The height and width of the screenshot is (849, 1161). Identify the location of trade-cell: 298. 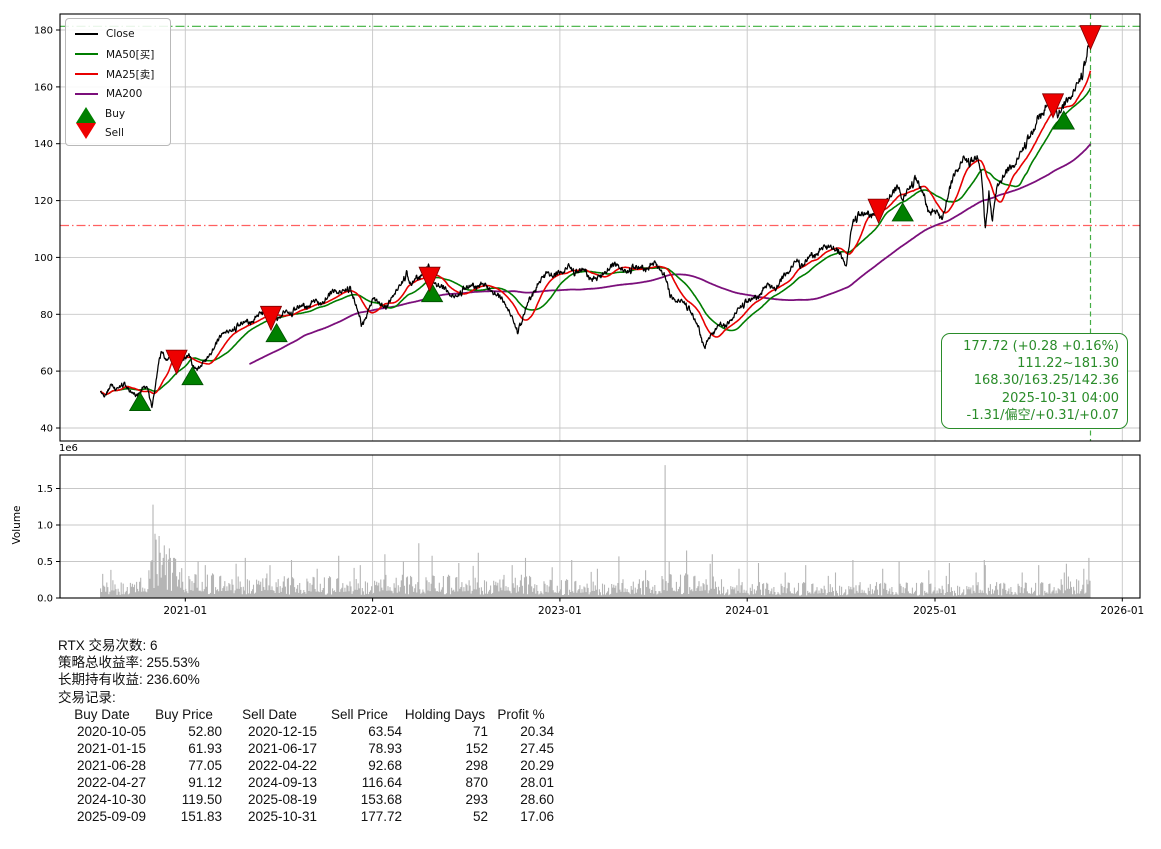
(476, 765).